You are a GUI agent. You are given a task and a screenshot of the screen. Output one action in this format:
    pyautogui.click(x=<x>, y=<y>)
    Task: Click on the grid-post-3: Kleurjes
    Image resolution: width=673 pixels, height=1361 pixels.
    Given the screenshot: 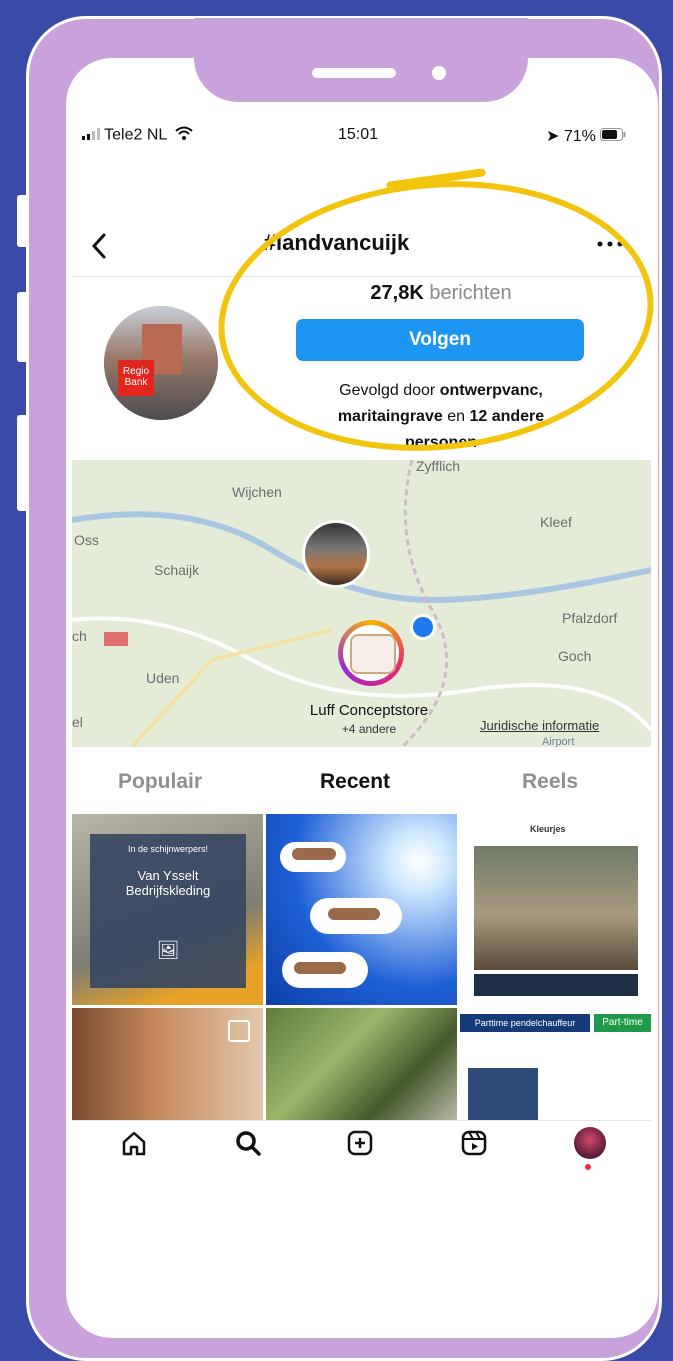 What is the action you would take?
    pyautogui.click(x=555, y=909)
    